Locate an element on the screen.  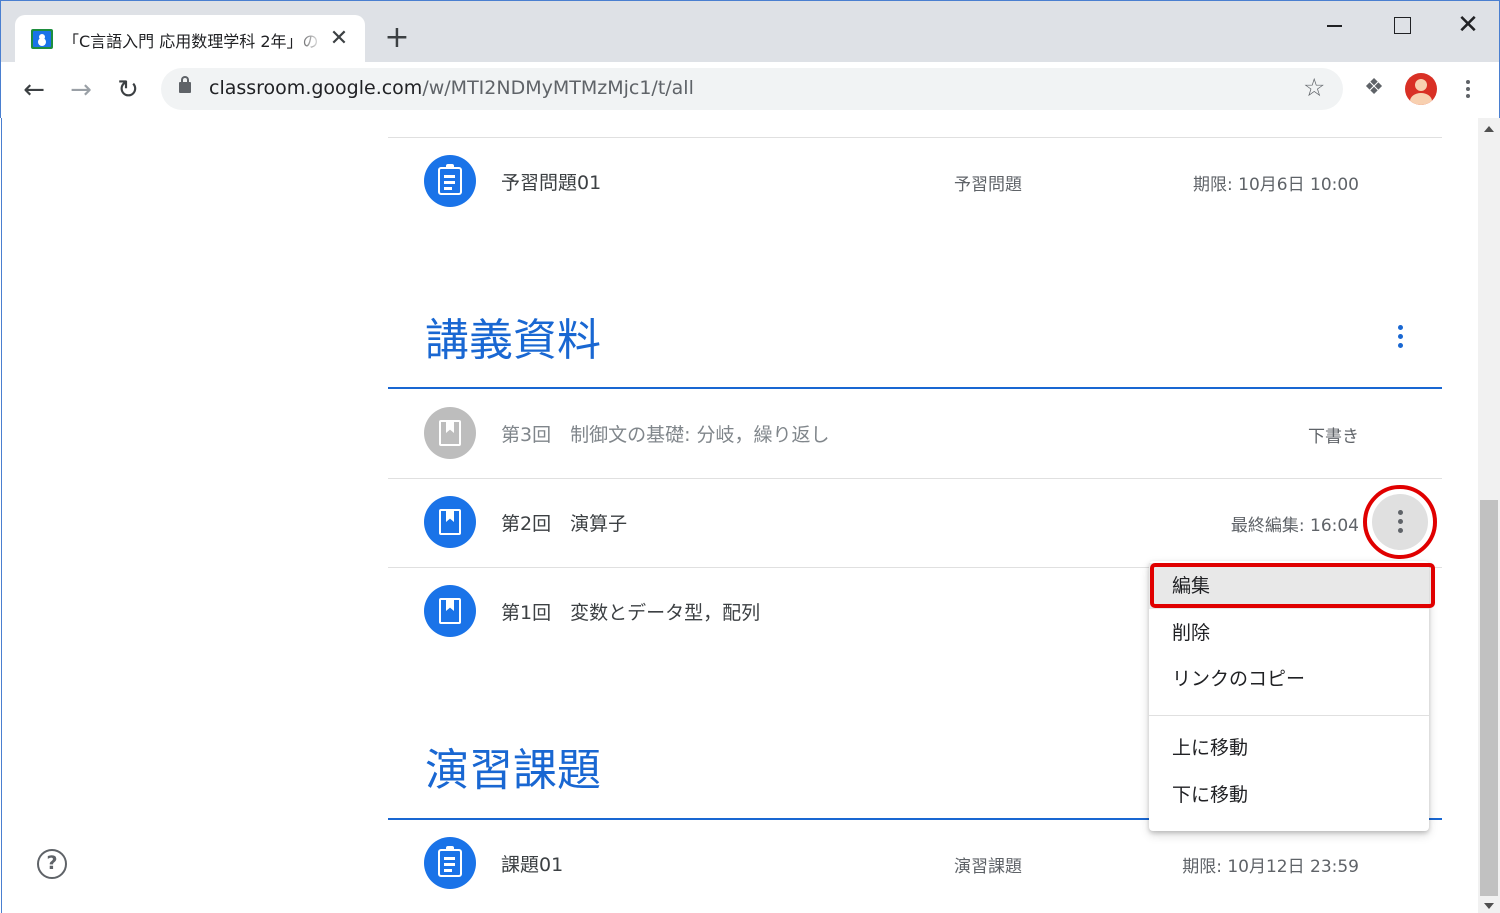
item-title: 第2回 演算子 is located at coordinates (564, 524).